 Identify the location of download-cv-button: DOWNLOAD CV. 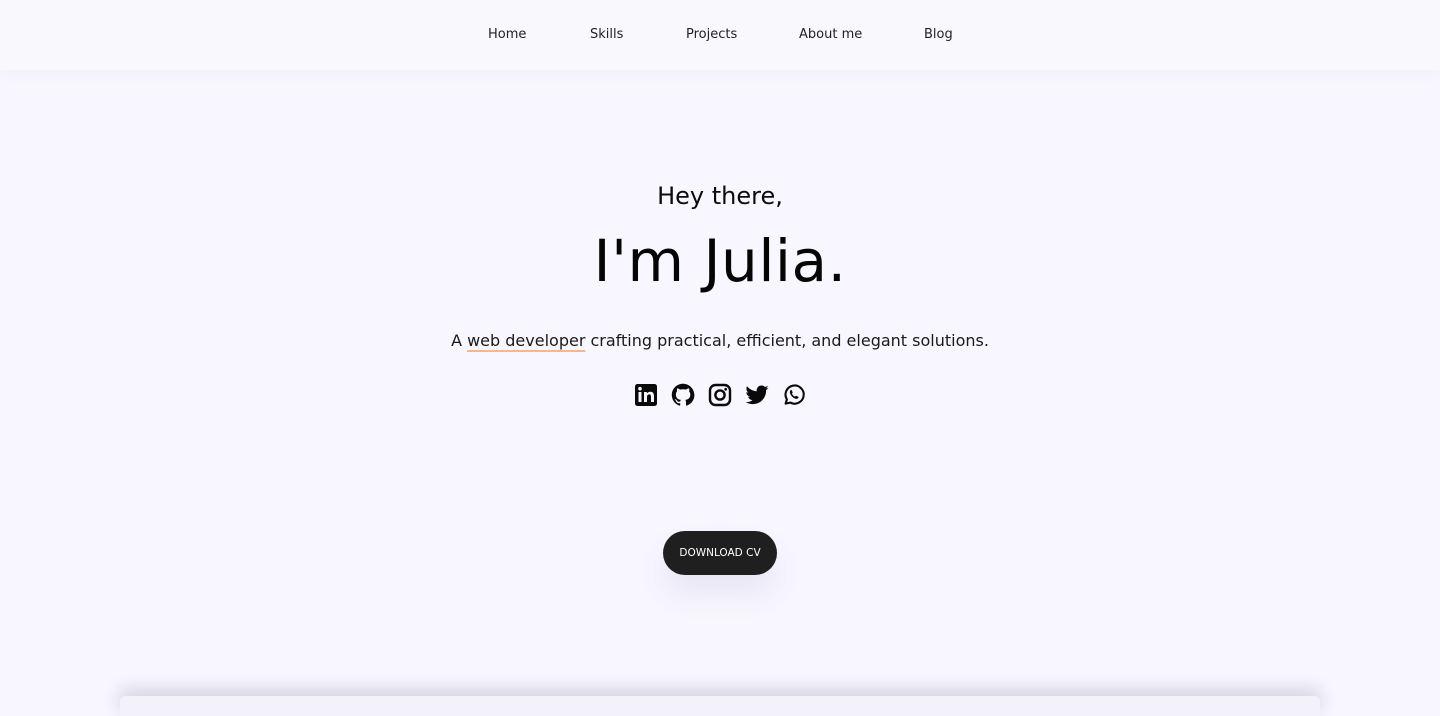
(720, 553).